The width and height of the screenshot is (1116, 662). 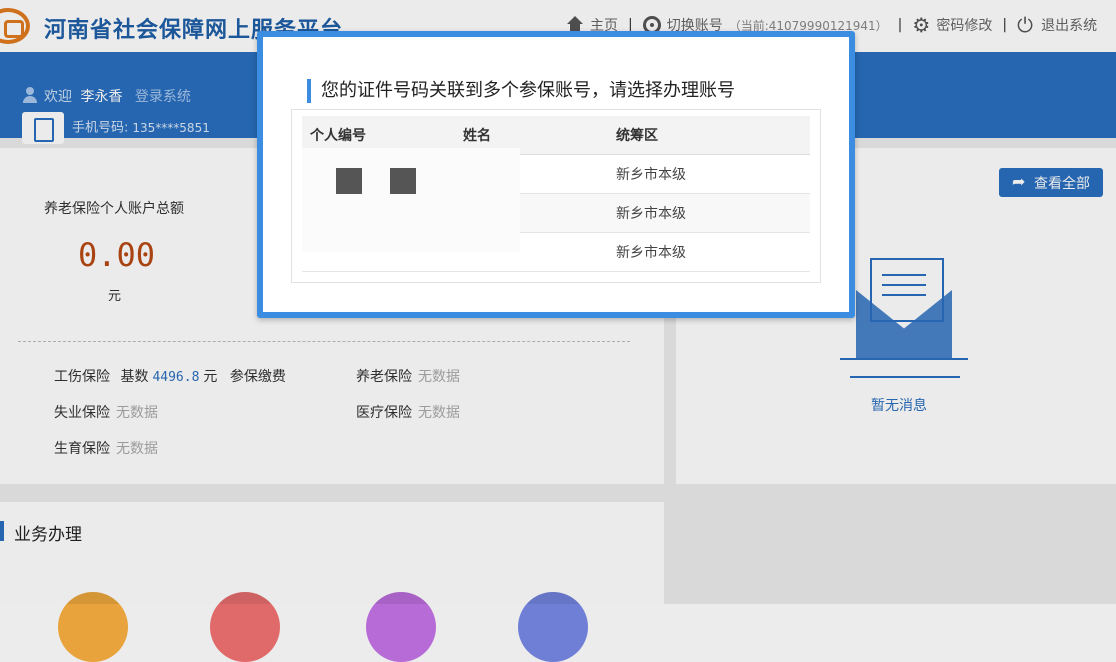 I want to click on redaction-mask, so click(x=411, y=200).